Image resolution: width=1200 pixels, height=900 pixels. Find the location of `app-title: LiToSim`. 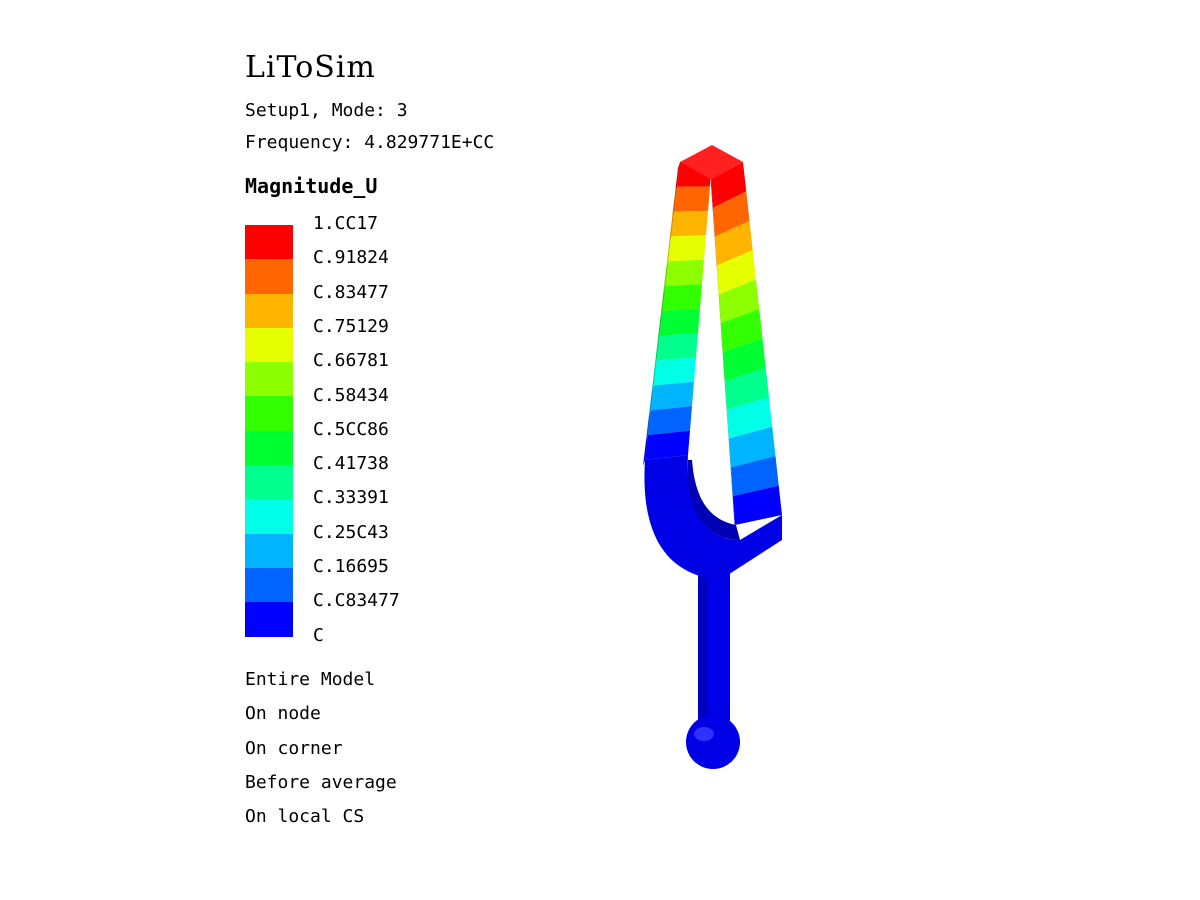

app-title: LiToSim is located at coordinates (310, 67).